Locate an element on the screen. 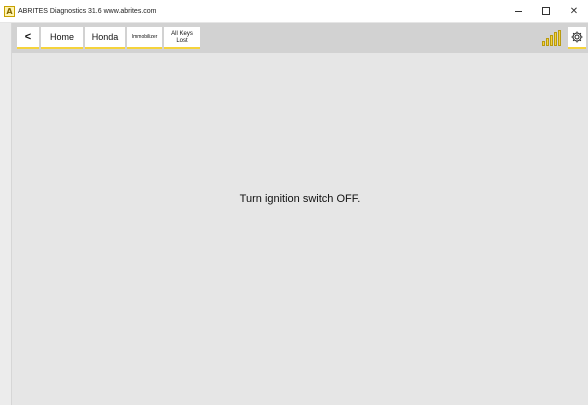 Image resolution: width=588 pixels, height=405 pixels. breadcrumb-all-keys-lost-label: All Keys Lost is located at coordinates (182, 38).